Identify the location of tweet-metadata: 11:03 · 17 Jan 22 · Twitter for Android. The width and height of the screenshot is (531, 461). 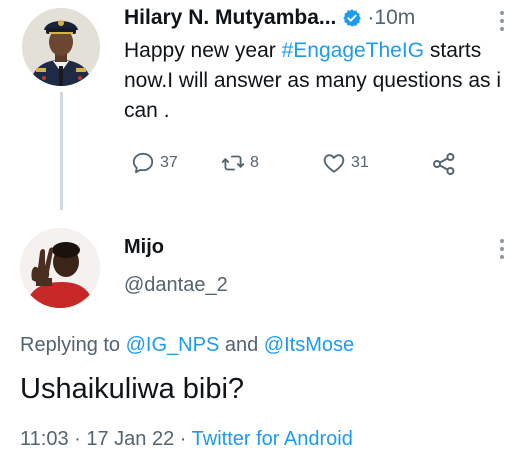
(186, 439).